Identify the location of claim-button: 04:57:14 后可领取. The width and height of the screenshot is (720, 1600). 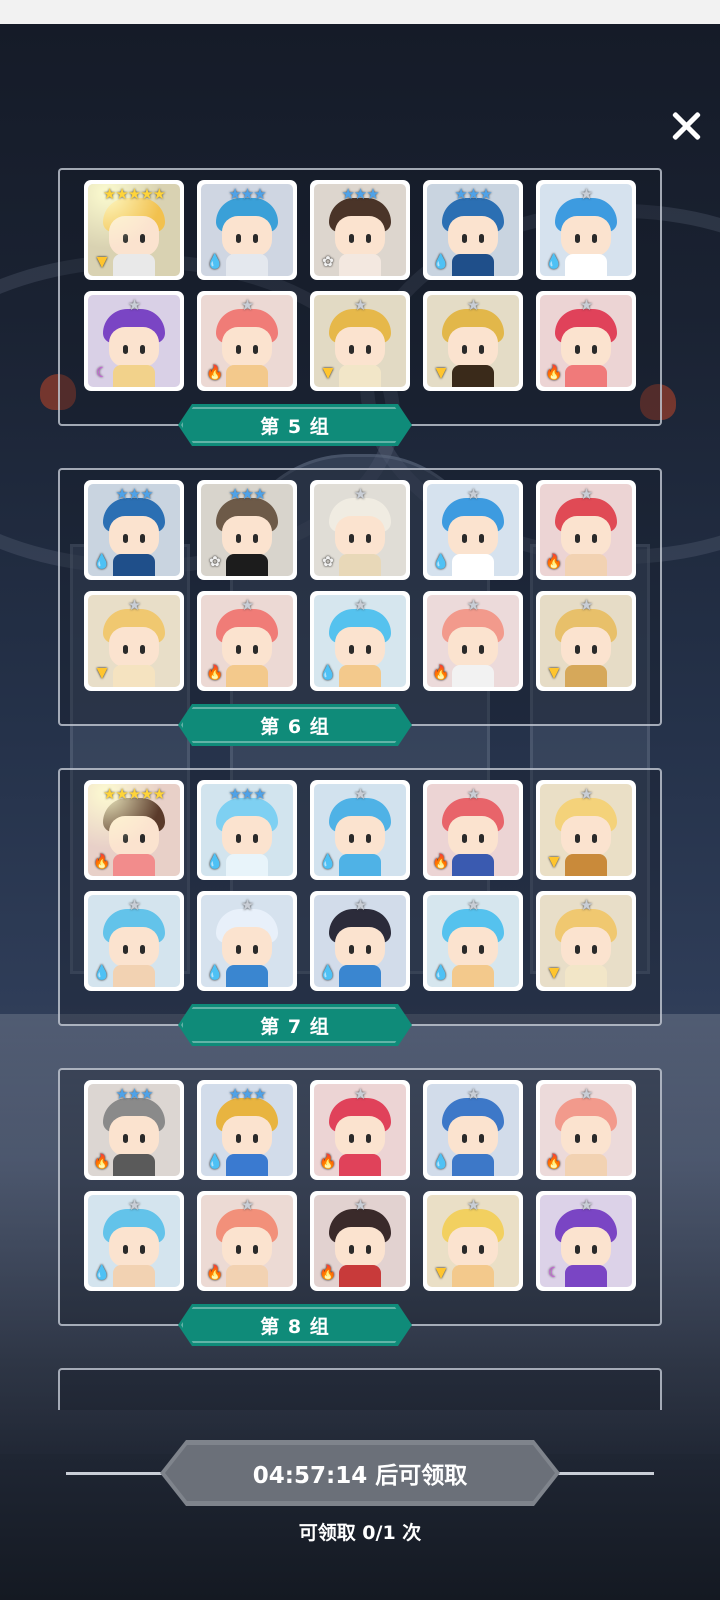
(360, 1473).